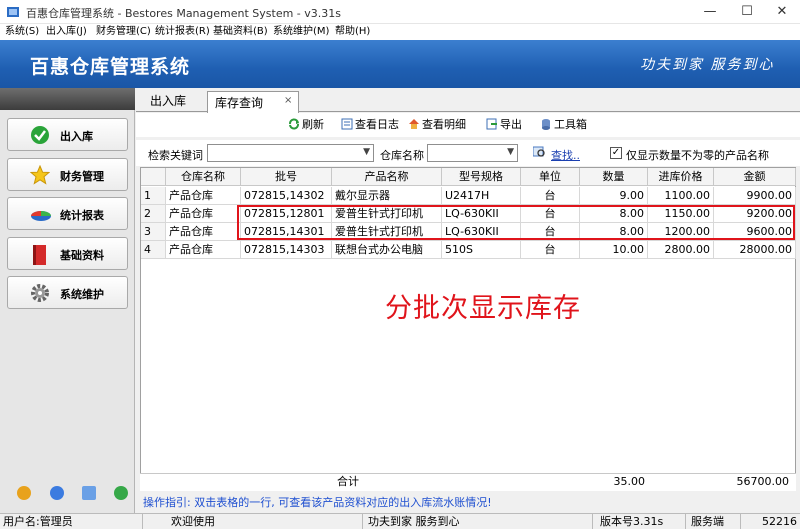 The height and width of the screenshot is (529, 800). What do you see at coordinates (755, 196) in the screenshot?
I see `table-cell: 9900.00` at bounding box center [755, 196].